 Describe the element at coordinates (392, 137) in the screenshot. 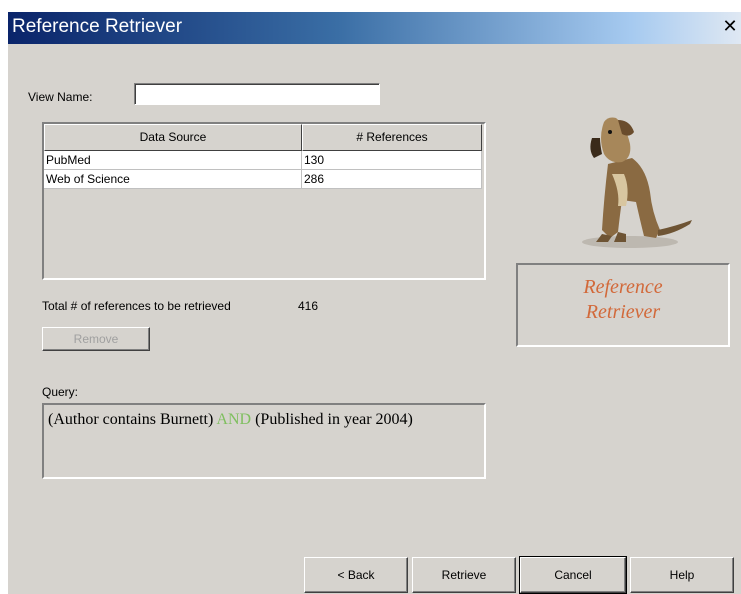

I see `column-header-references: # References` at that location.